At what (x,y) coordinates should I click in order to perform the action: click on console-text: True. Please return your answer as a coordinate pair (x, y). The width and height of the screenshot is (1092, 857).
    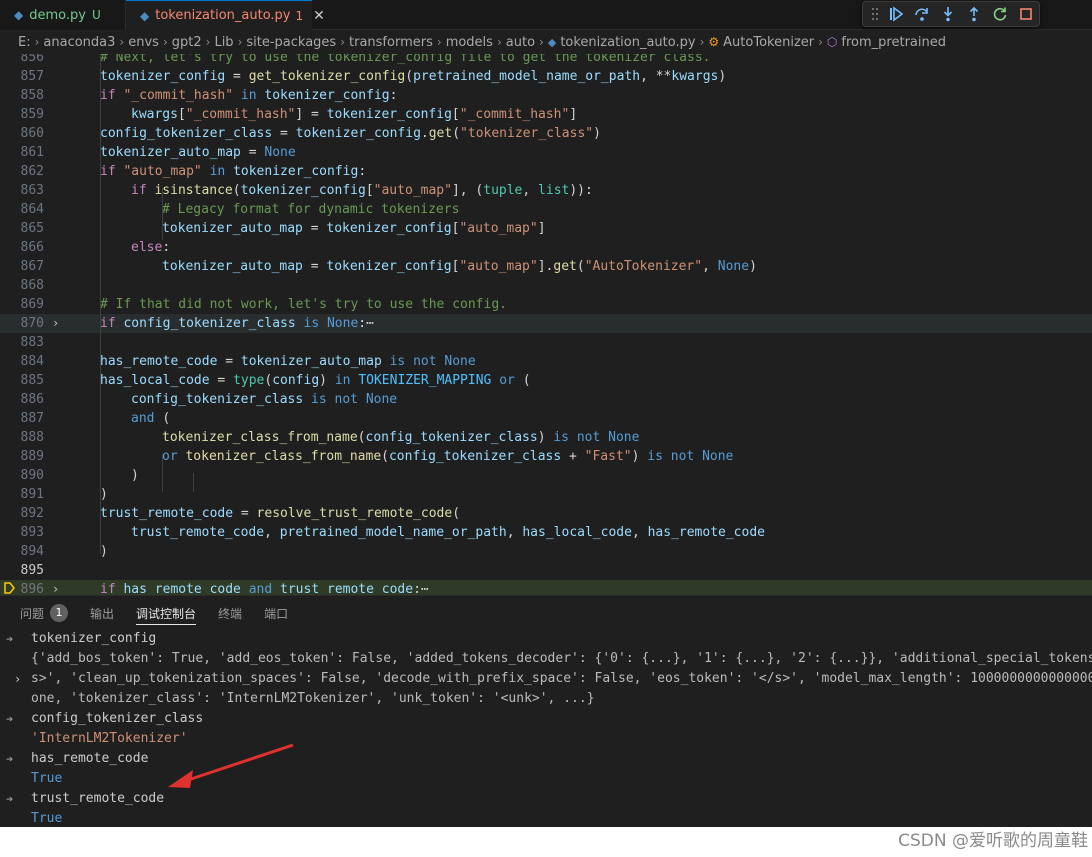
    Looking at the image, I should click on (47, 818).